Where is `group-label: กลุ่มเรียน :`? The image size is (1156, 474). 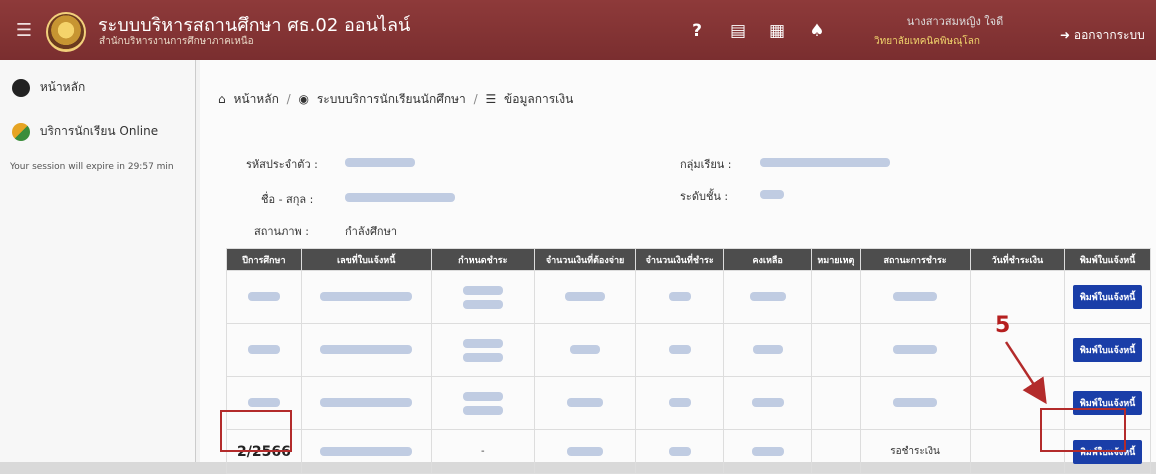 group-label: กลุ่มเรียน : is located at coordinates (706, 164).